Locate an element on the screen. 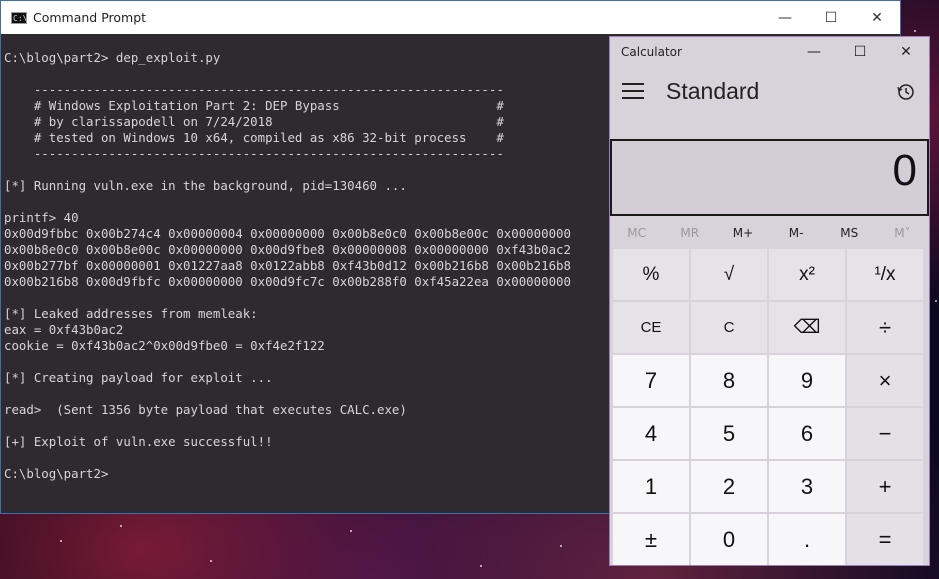 This screenshot has height=579, width=939. key-button-17: 2 is located at coordinates (729, 486).